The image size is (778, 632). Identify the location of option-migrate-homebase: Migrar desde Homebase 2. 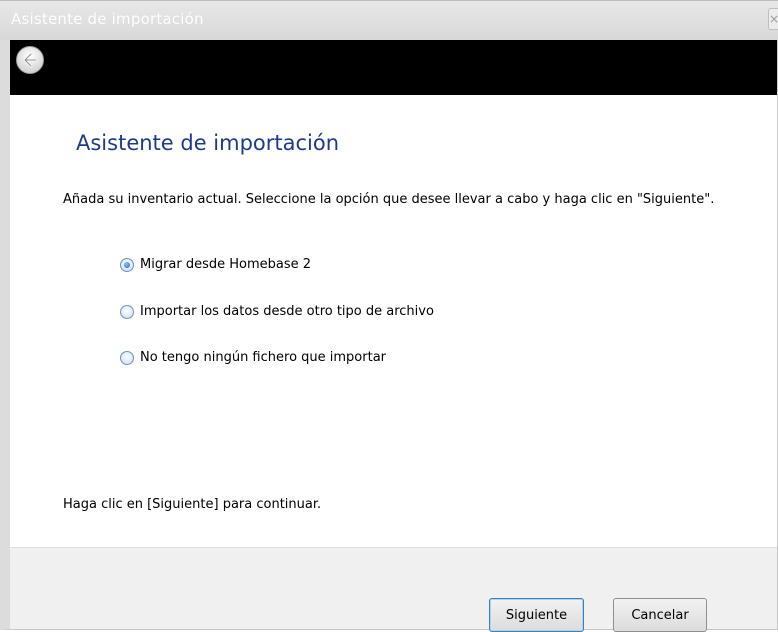
(215, 264).